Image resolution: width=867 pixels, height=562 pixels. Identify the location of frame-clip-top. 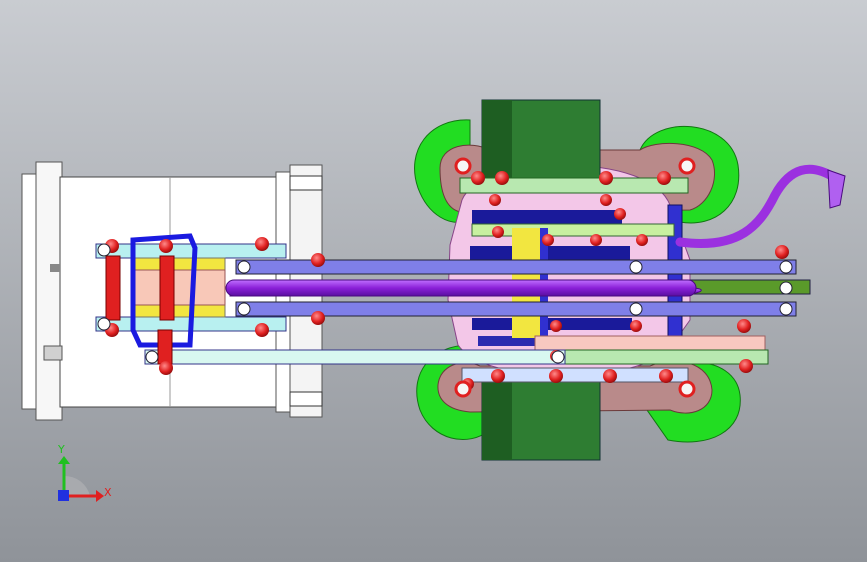
(55, 268).